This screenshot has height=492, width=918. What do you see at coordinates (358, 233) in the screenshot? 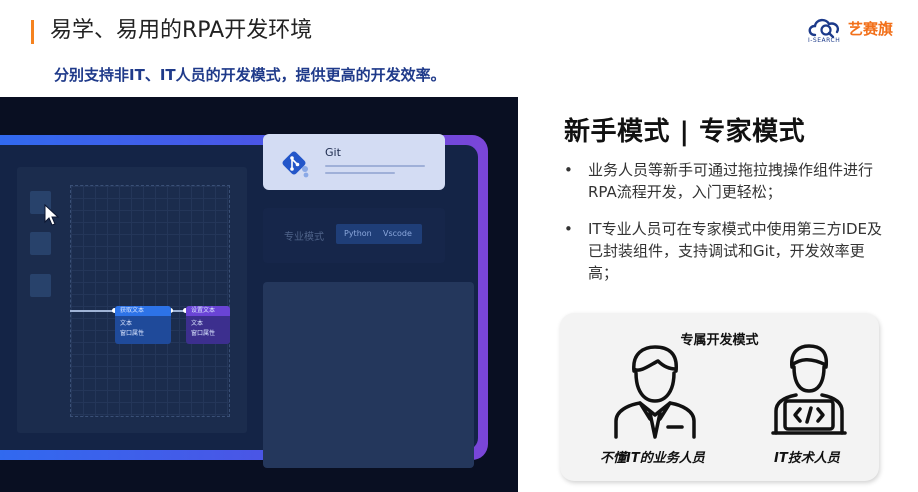
I see `python-option: Python` at bounding box center [358, 233].